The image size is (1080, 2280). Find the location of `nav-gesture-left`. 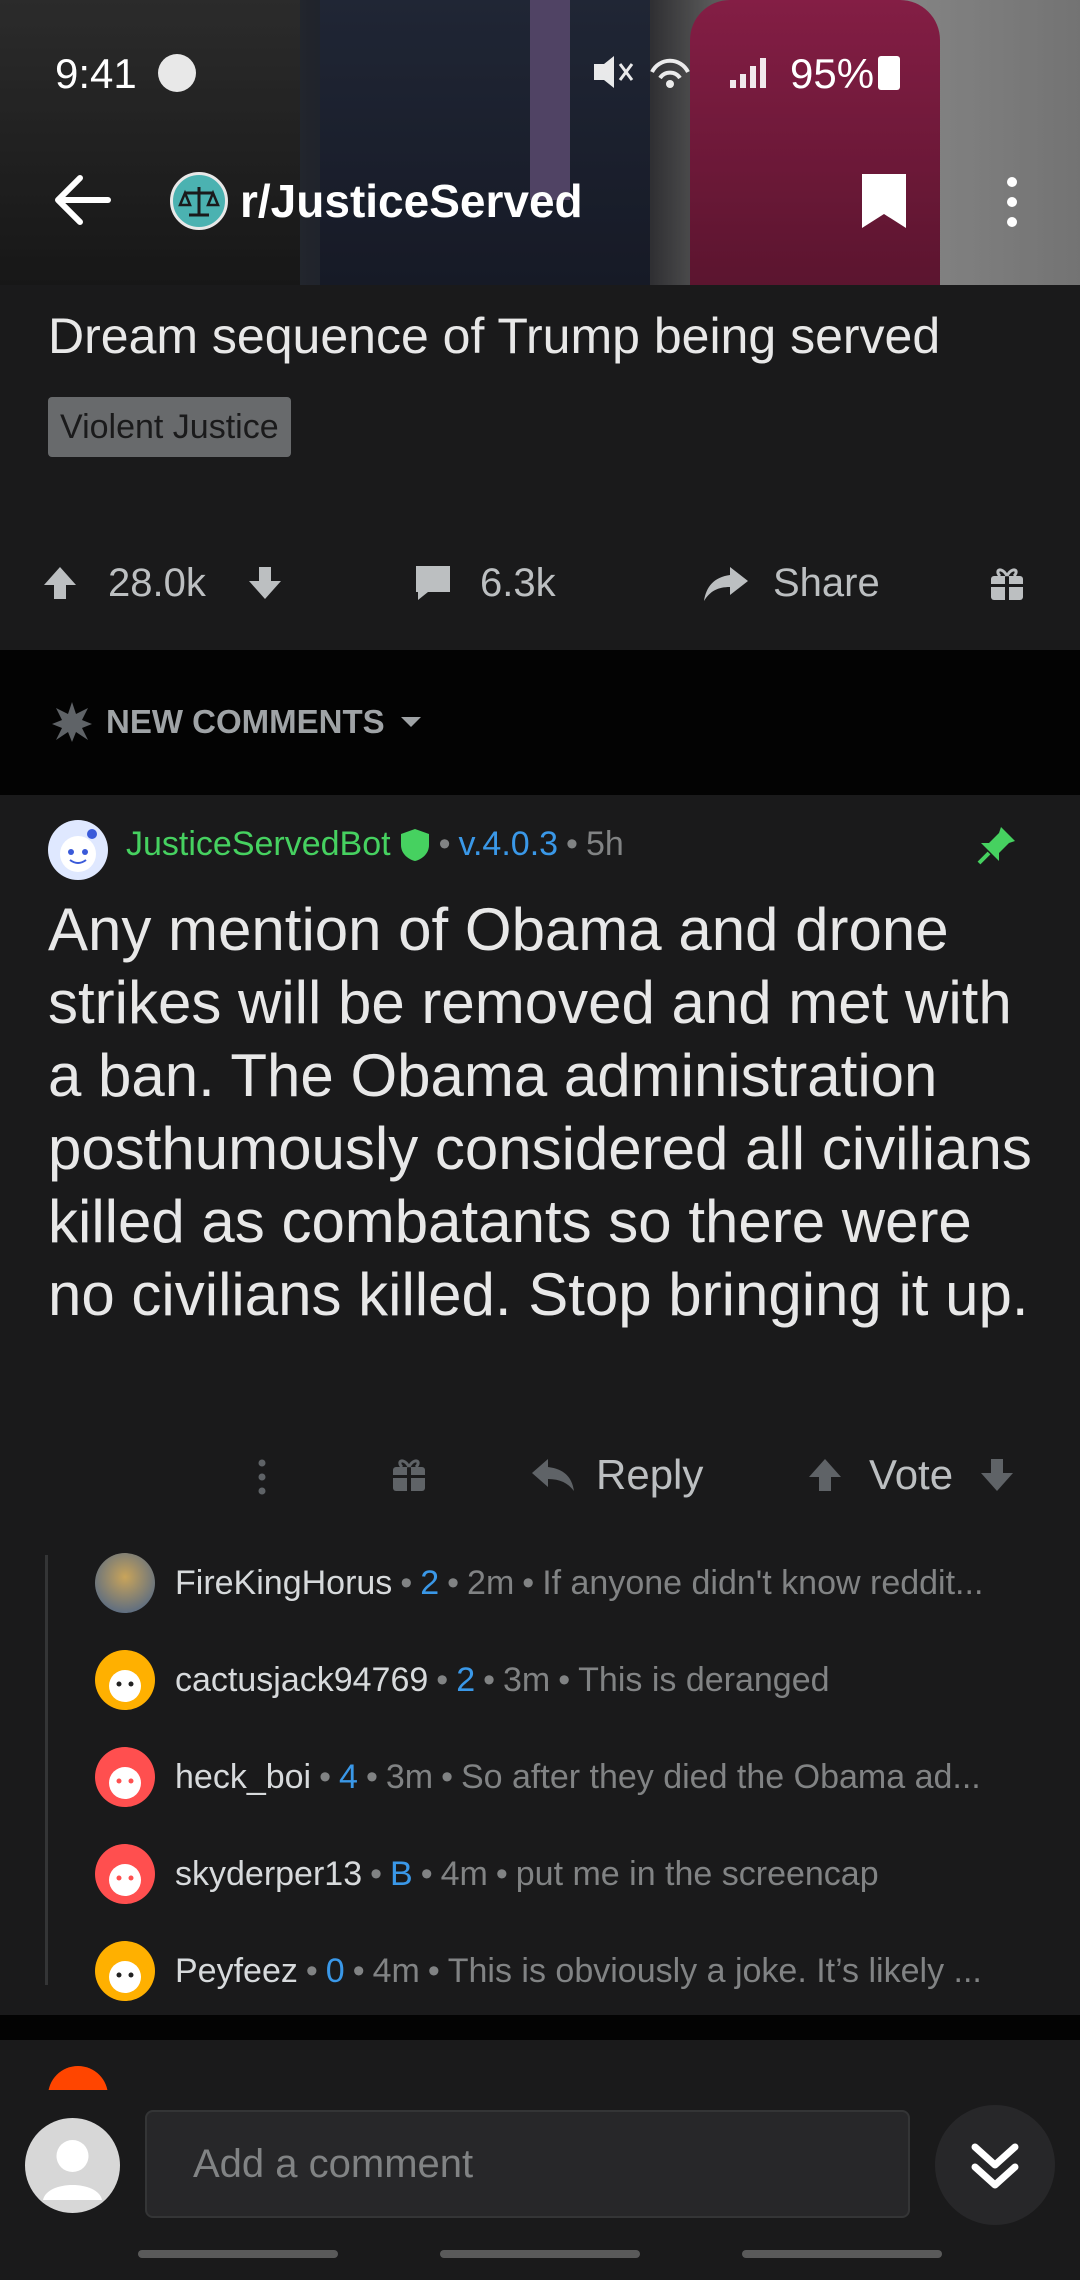

nav-gesture-left is located at coordinates (238, 2254).